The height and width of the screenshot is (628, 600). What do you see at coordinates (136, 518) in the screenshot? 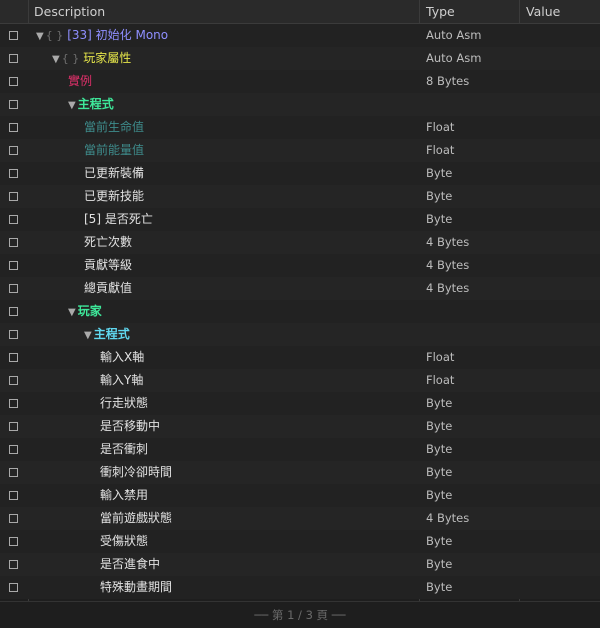
I see `row-description: 當前遊戲狀態` at bounding box center [136, 518].